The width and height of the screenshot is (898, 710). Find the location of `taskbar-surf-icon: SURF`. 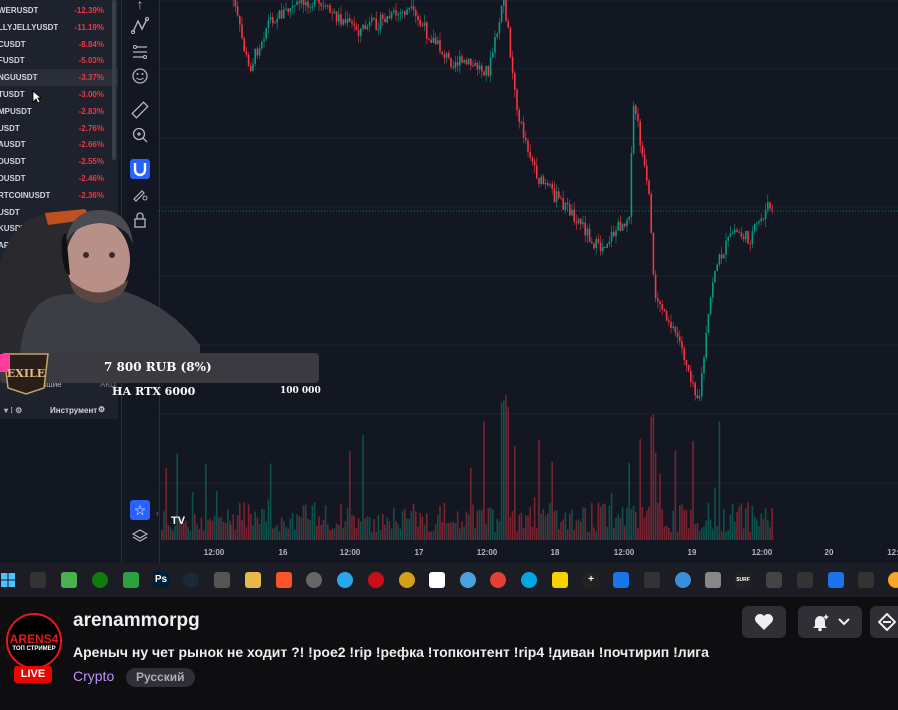

taskbar-surf-icon: SURF is located at coordinates (743, 580).